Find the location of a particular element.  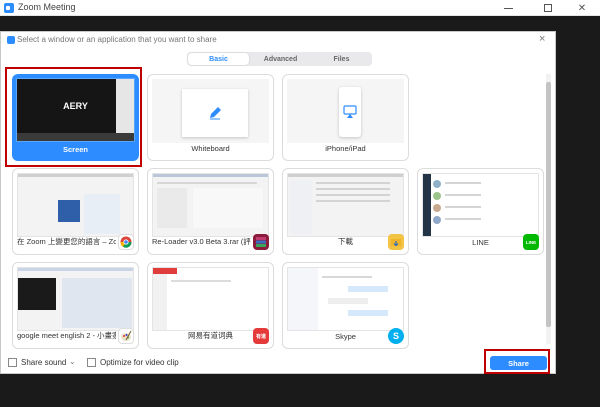

scrollbar-thumb is located at coordinates (548, 204).